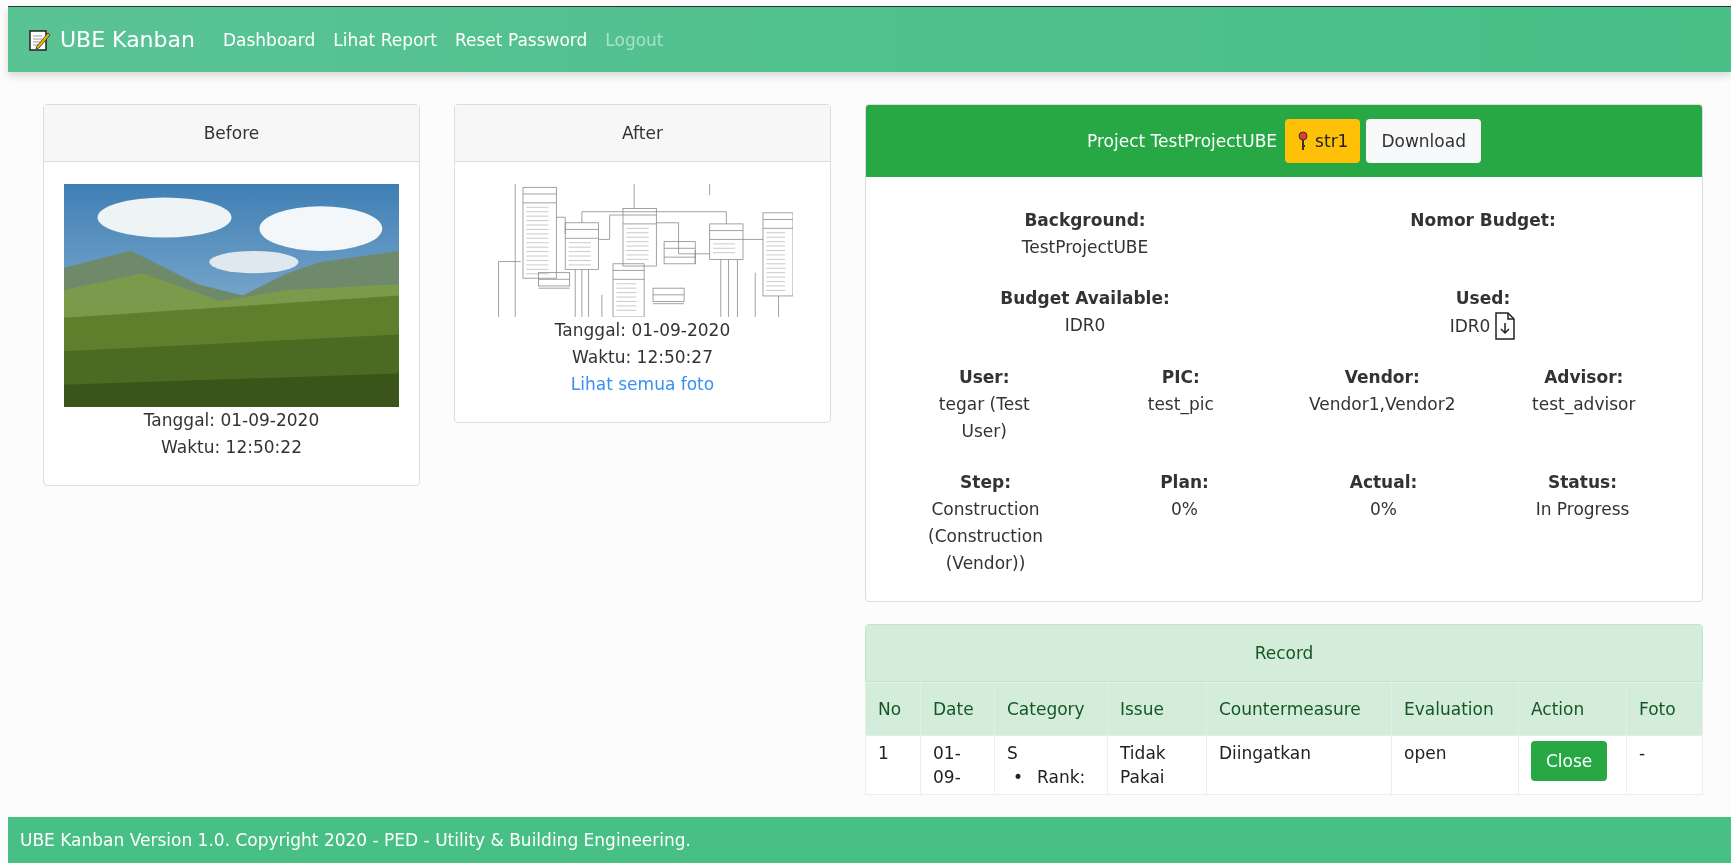  I want to click on list-item: Rank:, so click(1061, 777).